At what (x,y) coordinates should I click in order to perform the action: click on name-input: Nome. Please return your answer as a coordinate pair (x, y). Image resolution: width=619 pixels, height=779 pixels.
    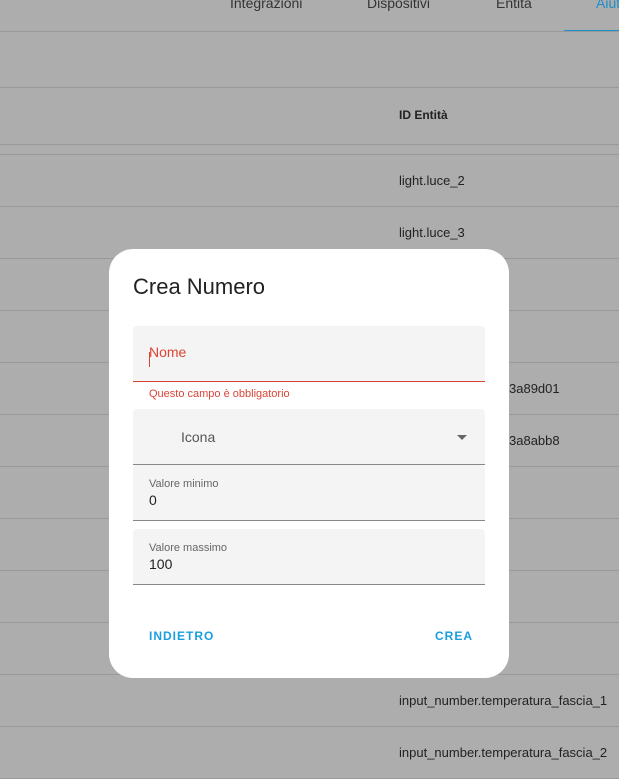
    Looking at the image, I should click on (309, 354).